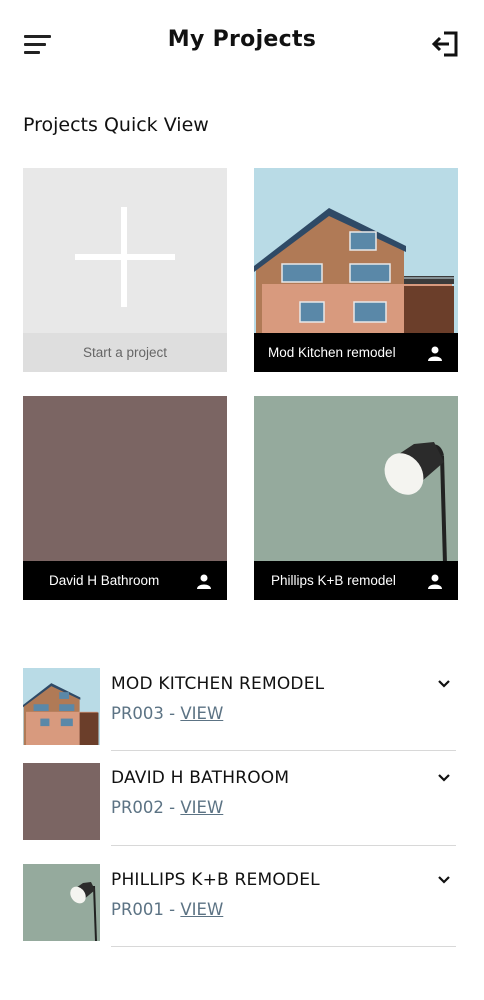 The image size is (484, 1000). What do you see at coordinates (215, 880) in the screenshot?
I see `project-title: PHILLIPS K+B REMODEL` at bounding box center [215, 880].